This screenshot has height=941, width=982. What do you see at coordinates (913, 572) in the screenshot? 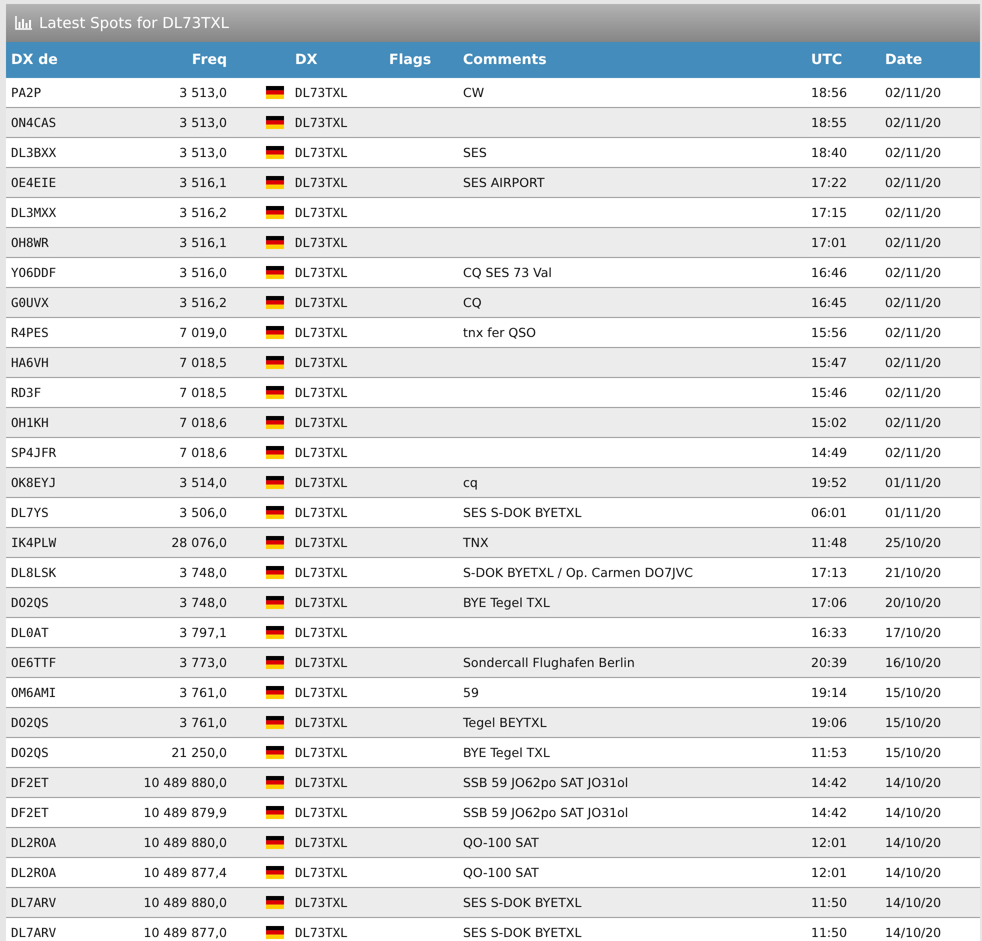
I see `table-cell: 21/10/20` at bounding box center [913, 572].